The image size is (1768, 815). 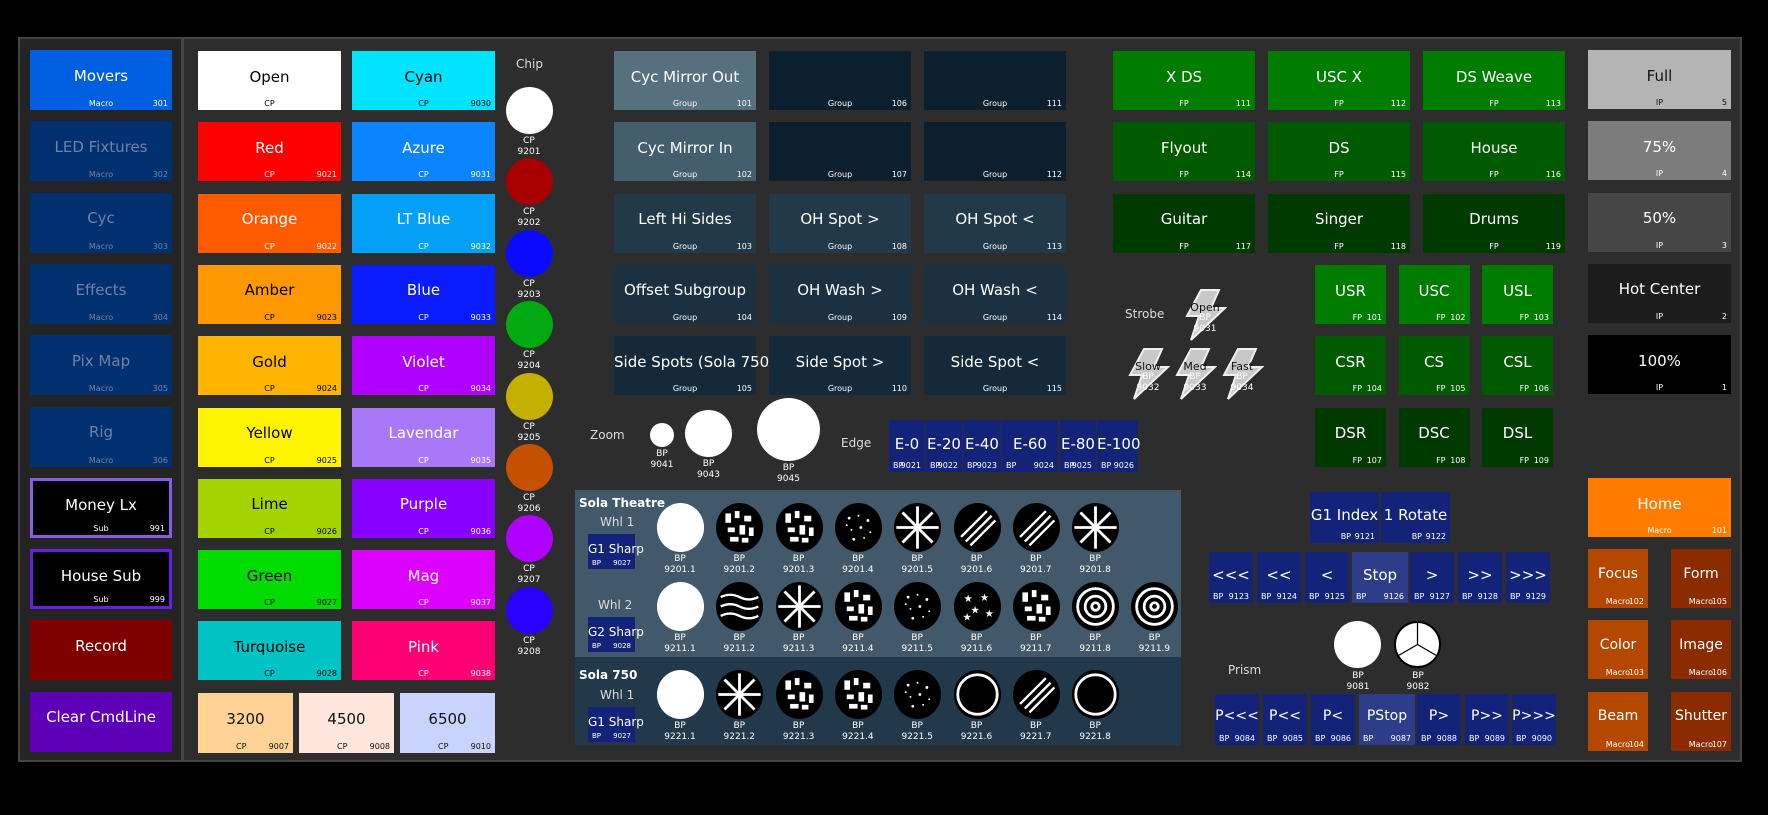 What do you see at coordinates (423, 366) in the screenshot?
I see `color-palette-violet: Violet CP 9034` at bounding box center [423, 366].